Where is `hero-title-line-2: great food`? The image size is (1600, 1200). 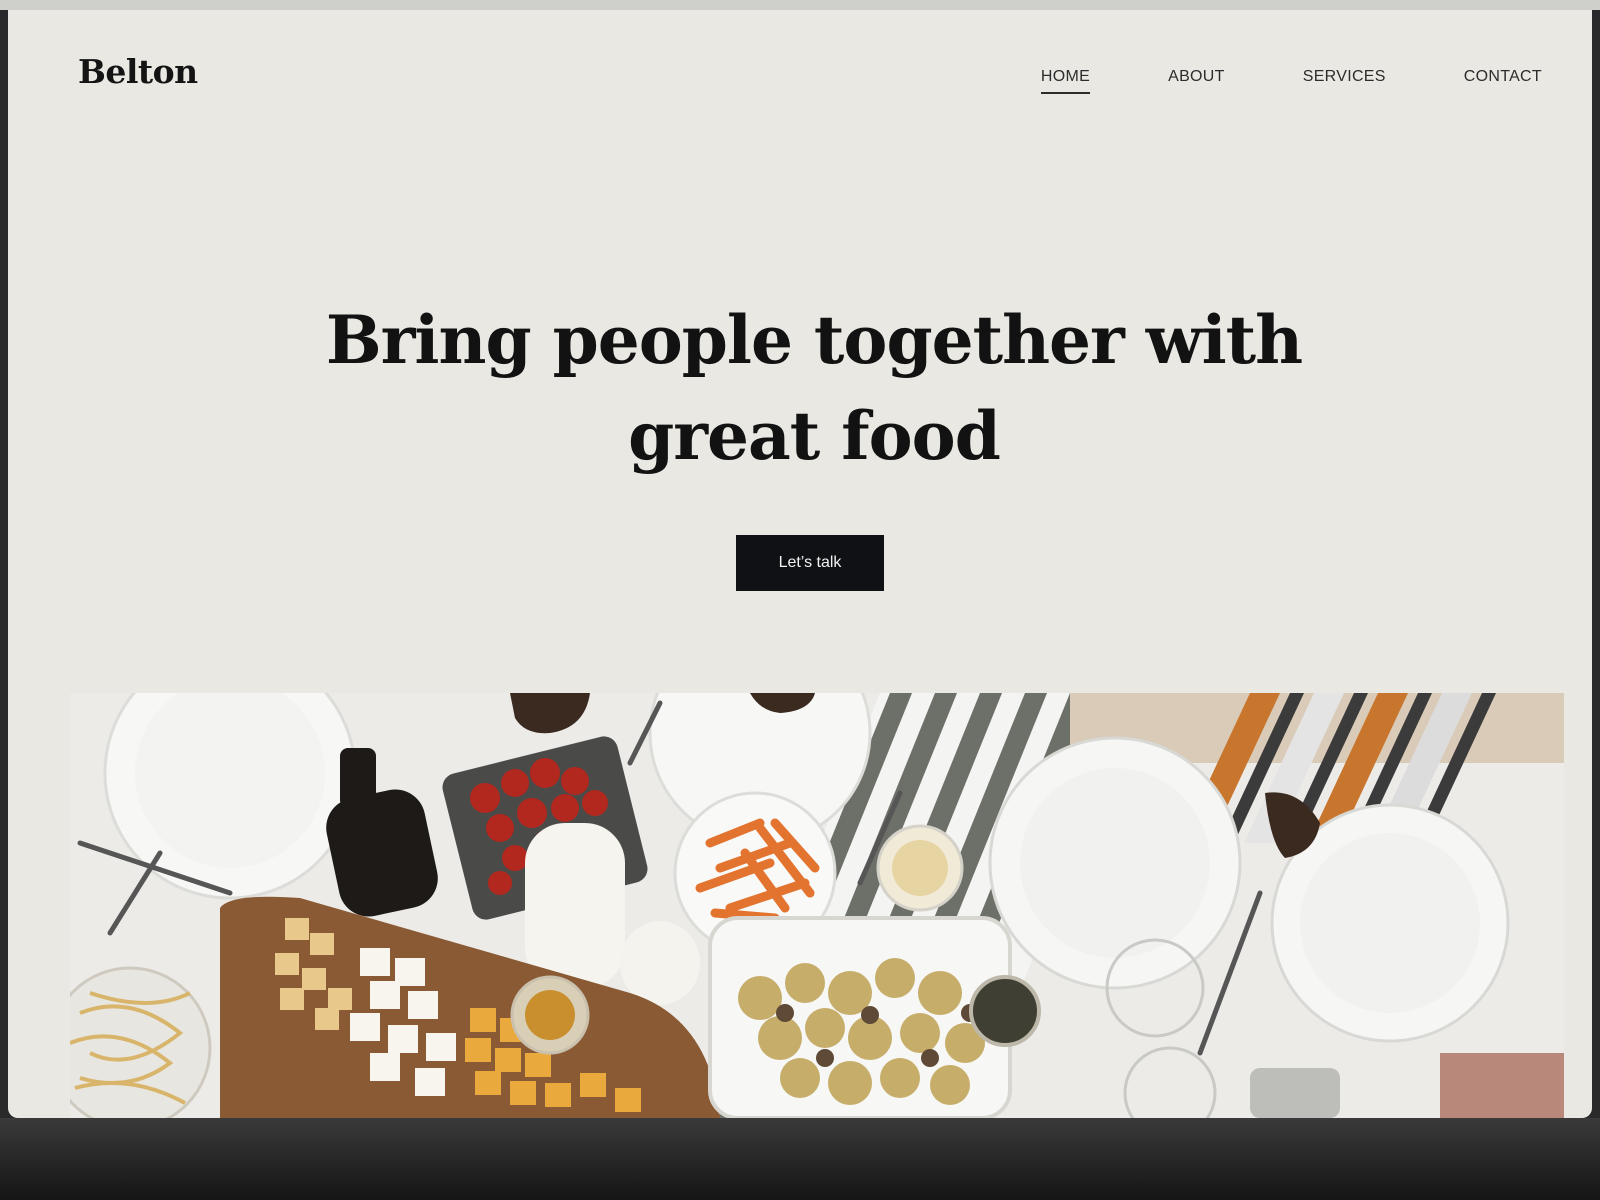
hero-title-line-2: great food is located at coordinates (814, 436).